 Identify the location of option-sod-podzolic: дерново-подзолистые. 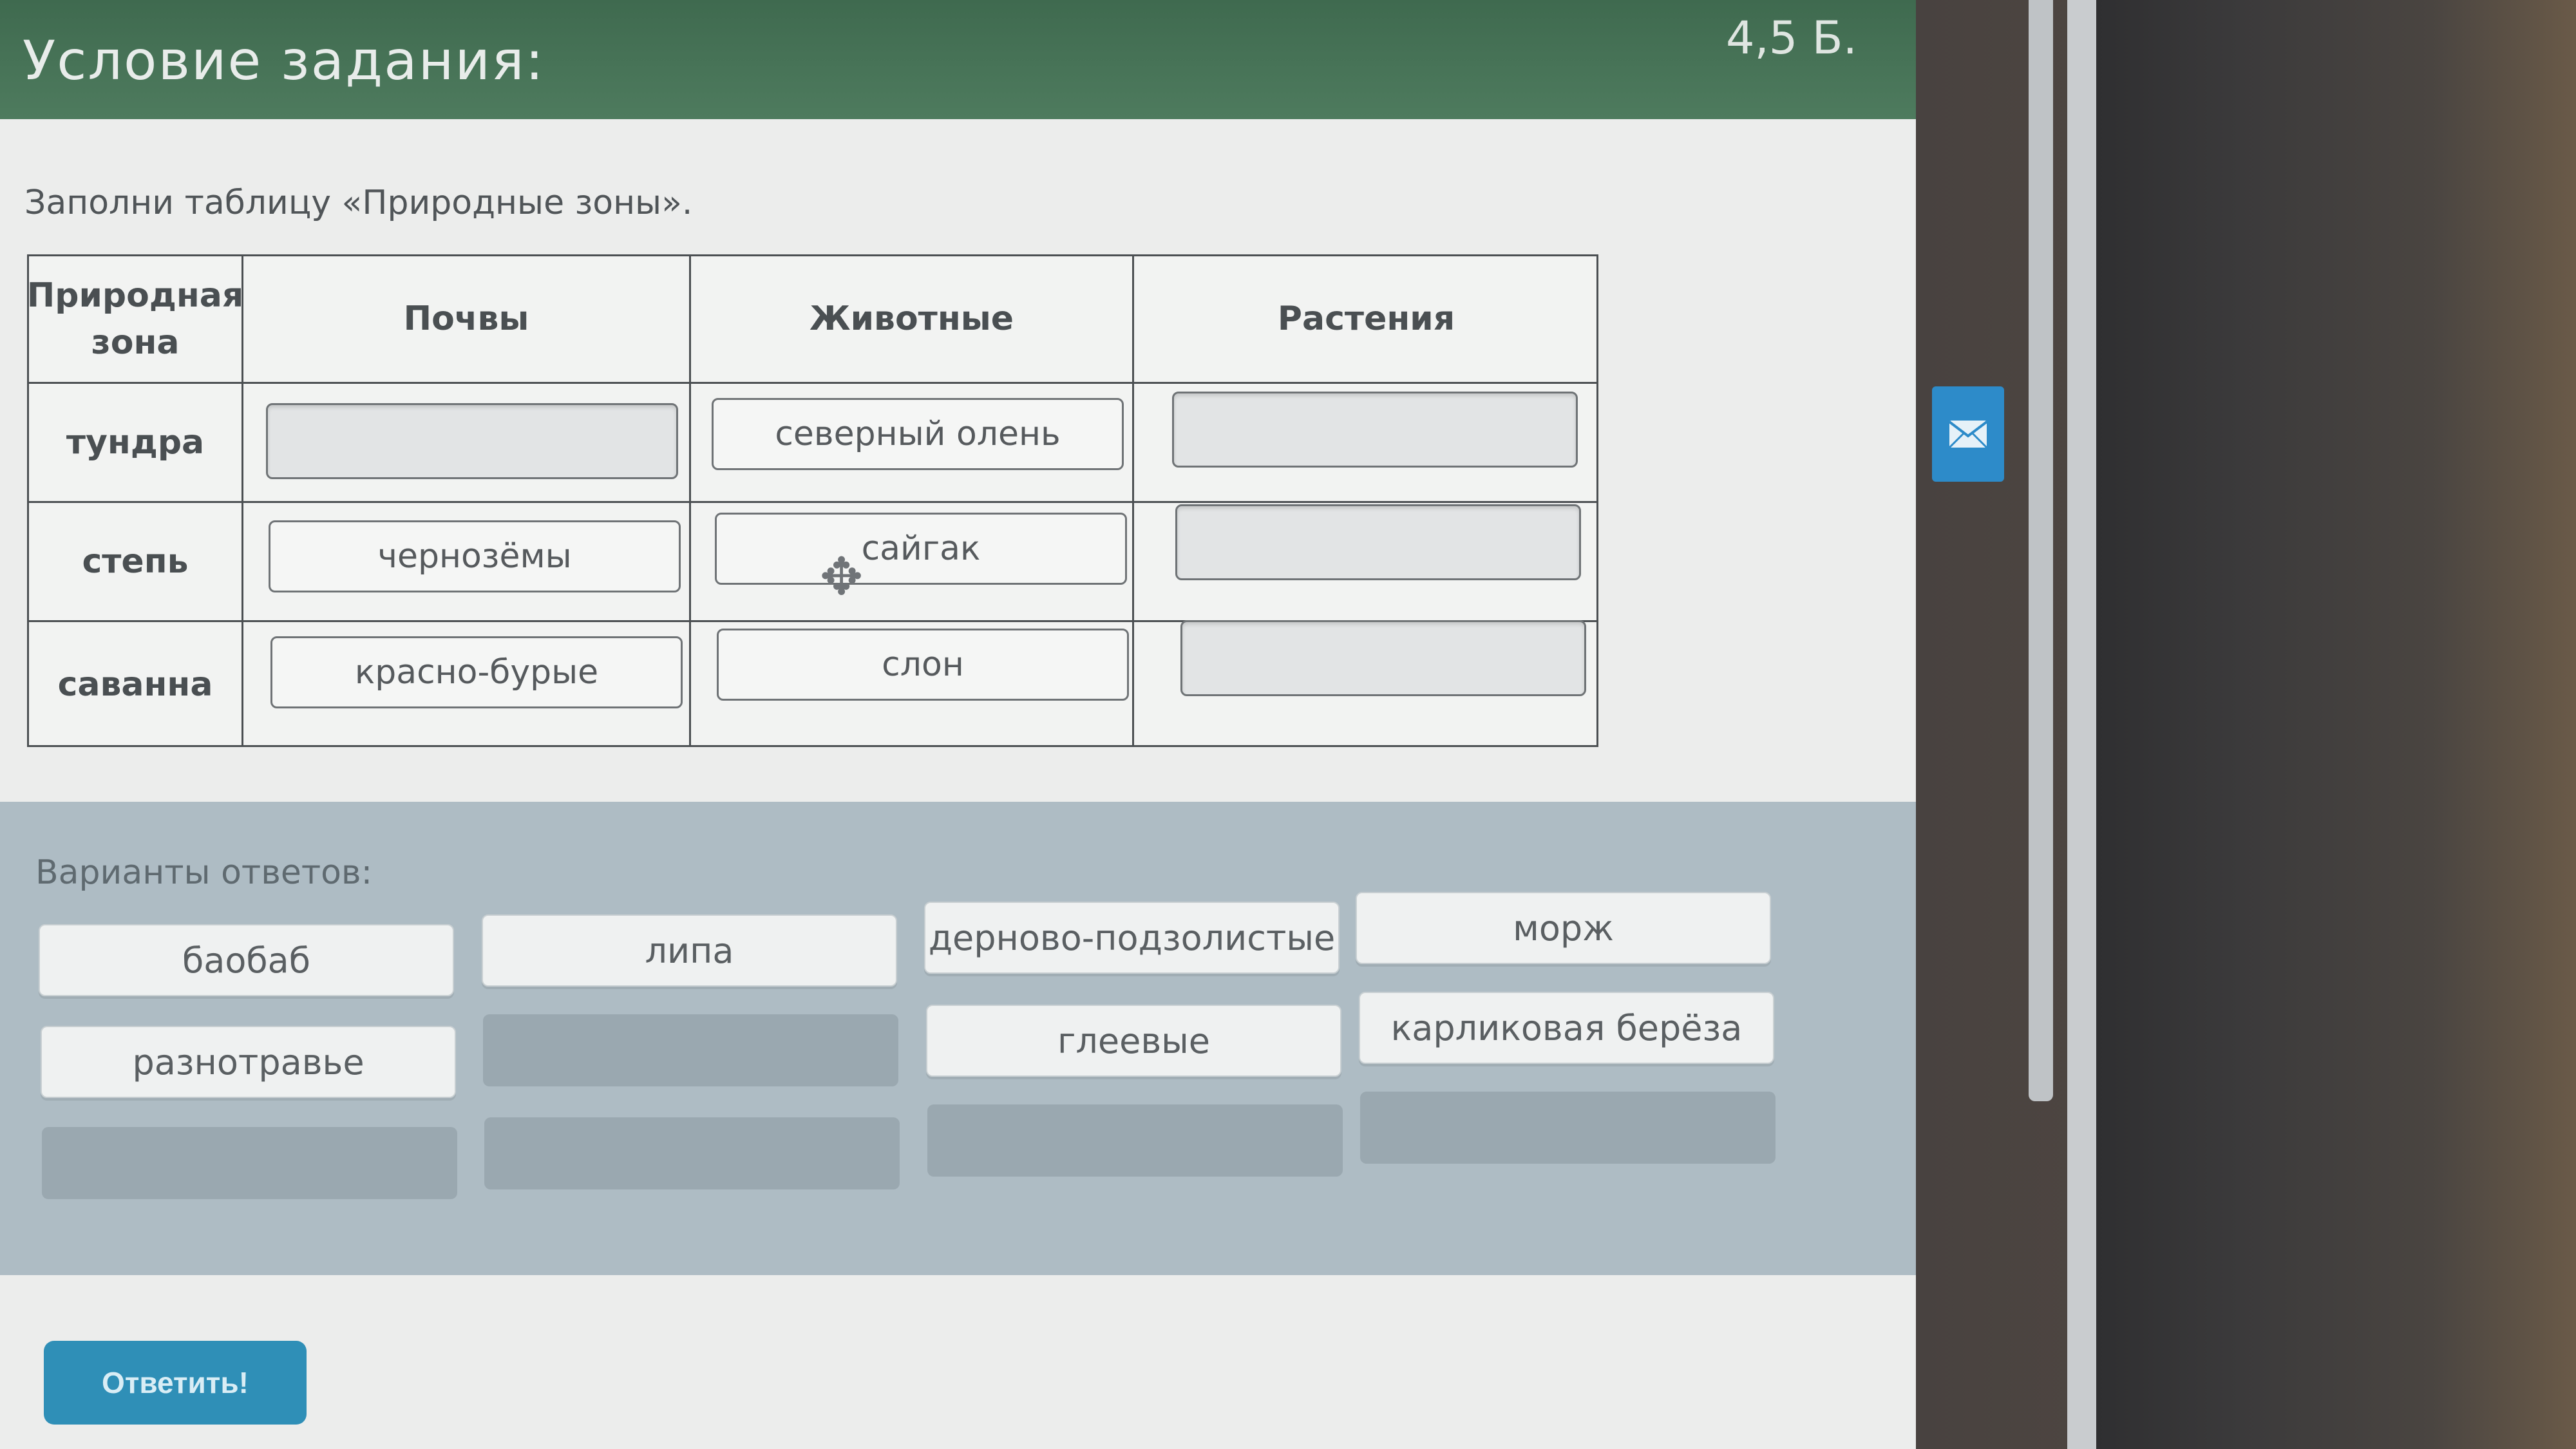
(1132, 938).